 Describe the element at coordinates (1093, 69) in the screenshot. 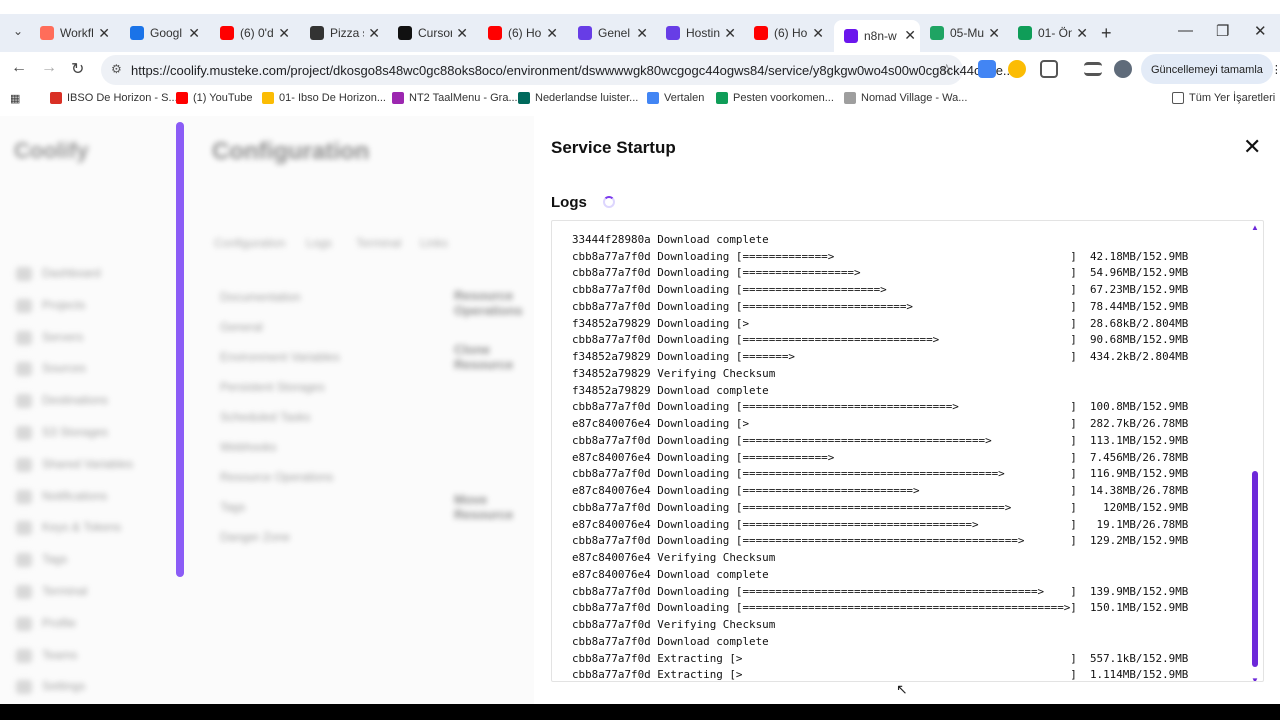

I see `media-control-icon` at that location.